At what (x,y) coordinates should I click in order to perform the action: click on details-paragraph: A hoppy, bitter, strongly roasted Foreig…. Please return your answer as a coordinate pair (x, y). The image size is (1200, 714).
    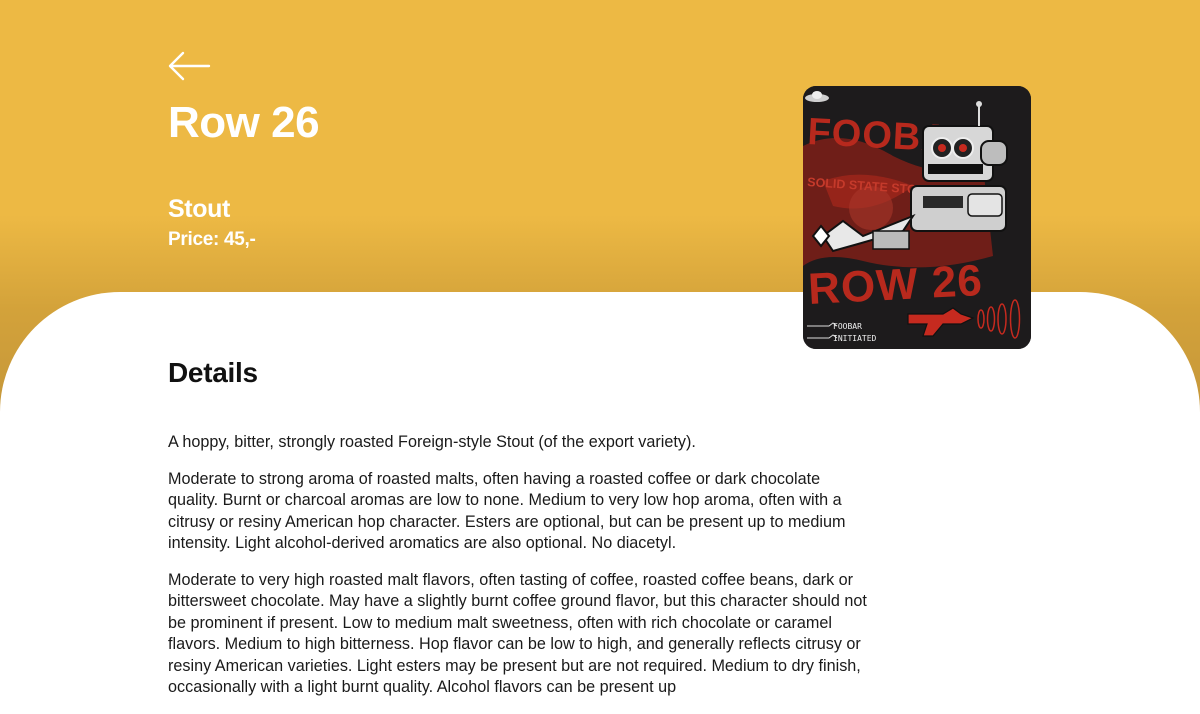
    Looking at the image, I should click on (432, 442).